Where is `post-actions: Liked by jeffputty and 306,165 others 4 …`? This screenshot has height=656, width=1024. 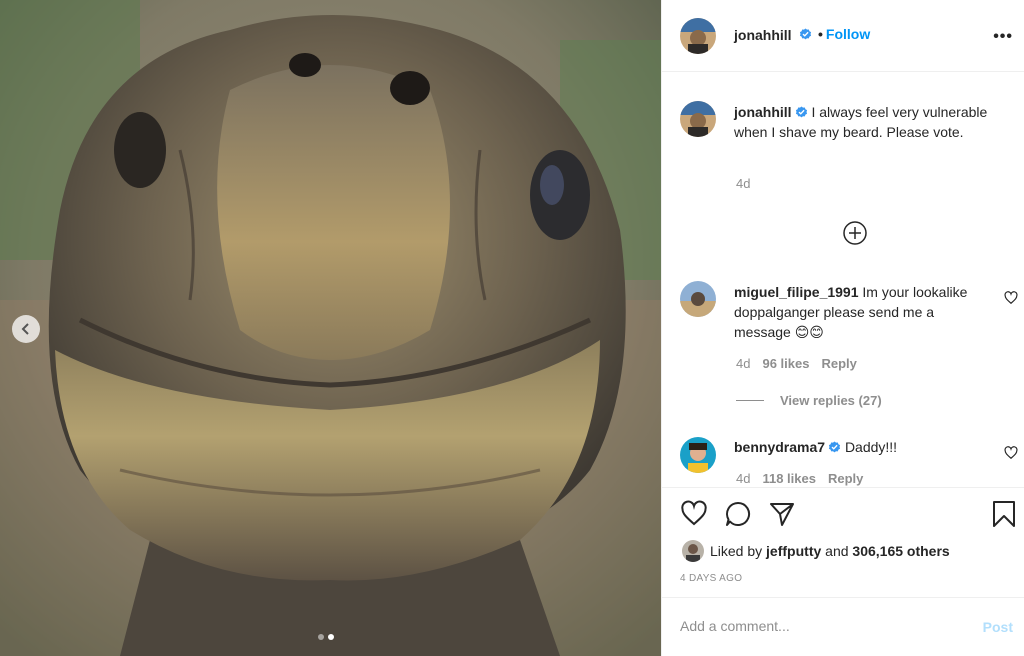
post-actions: Liked by jeffputty and 306,165 others 4 … is located at coordinates (843, 542).